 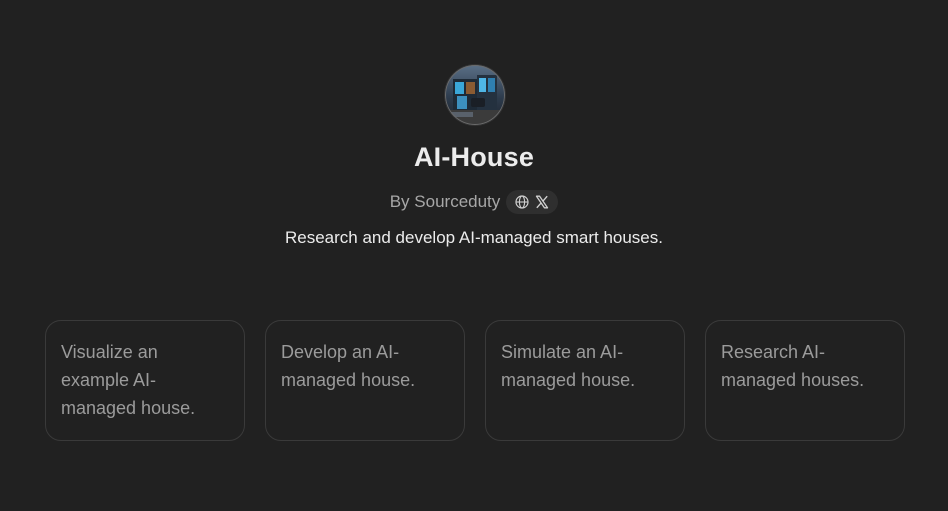 I want to click on gpt-avatar, so click(x=475, y=95).